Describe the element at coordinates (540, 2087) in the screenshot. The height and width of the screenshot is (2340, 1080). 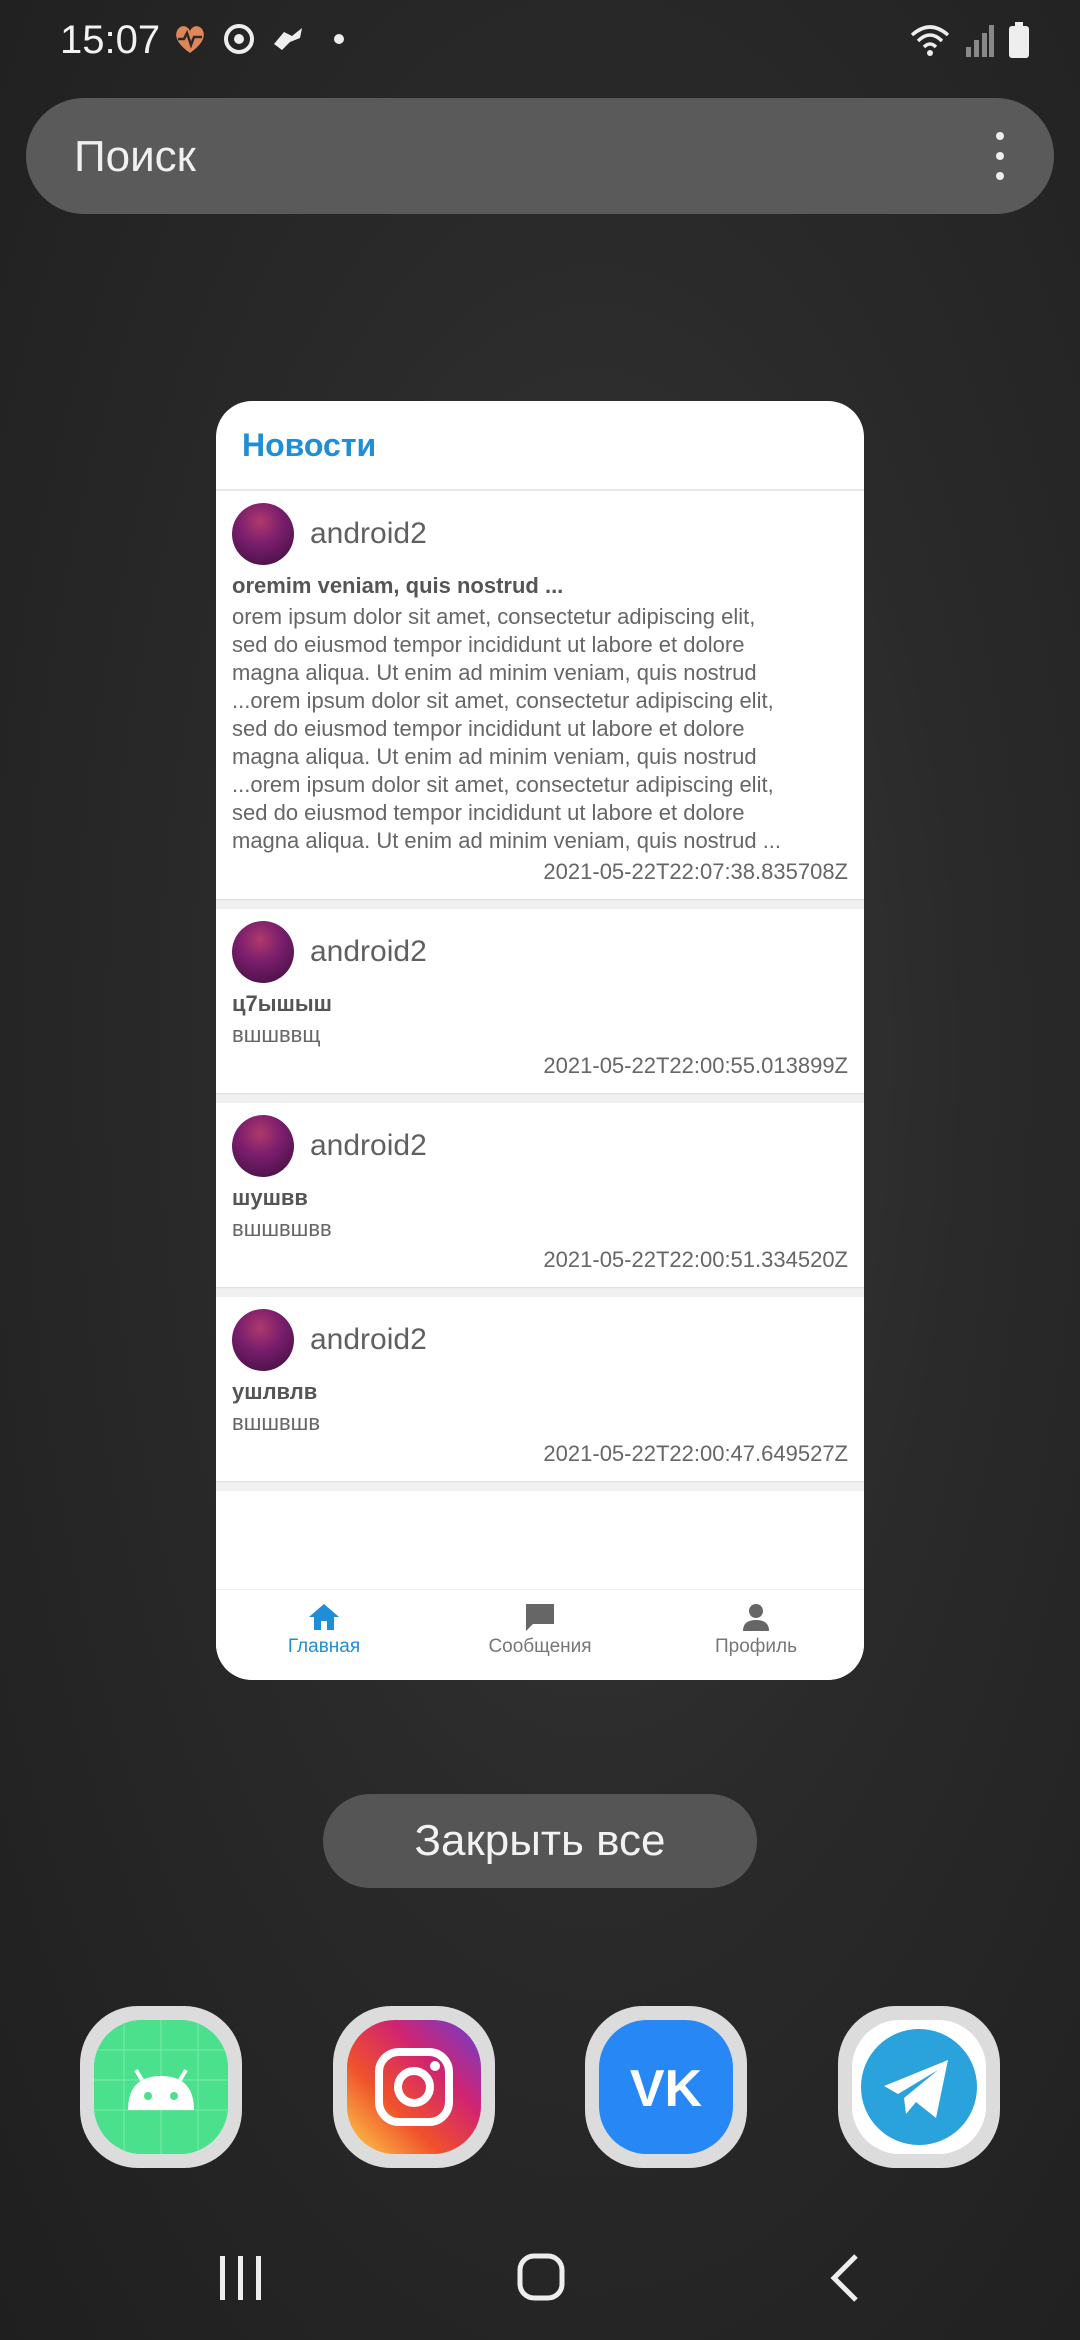
I see `app-dock: VK` at that location.